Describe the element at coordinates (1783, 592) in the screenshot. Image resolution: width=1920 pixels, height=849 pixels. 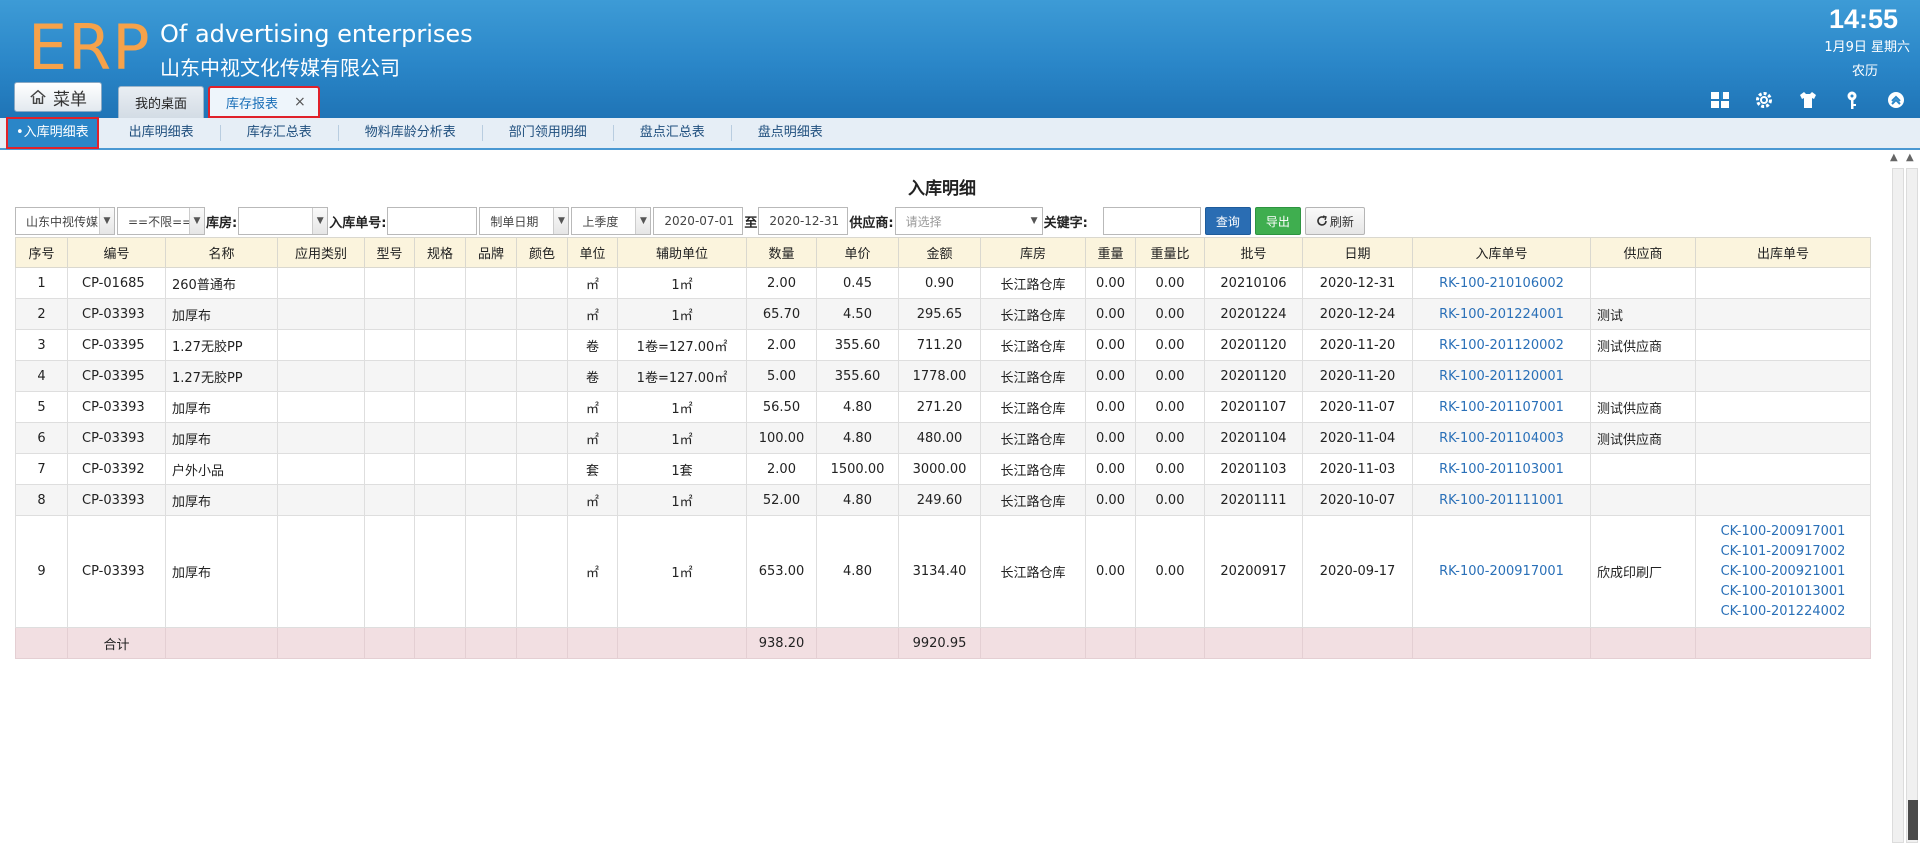
I see `outbound-order-link: CK-100-201013001` at that location.